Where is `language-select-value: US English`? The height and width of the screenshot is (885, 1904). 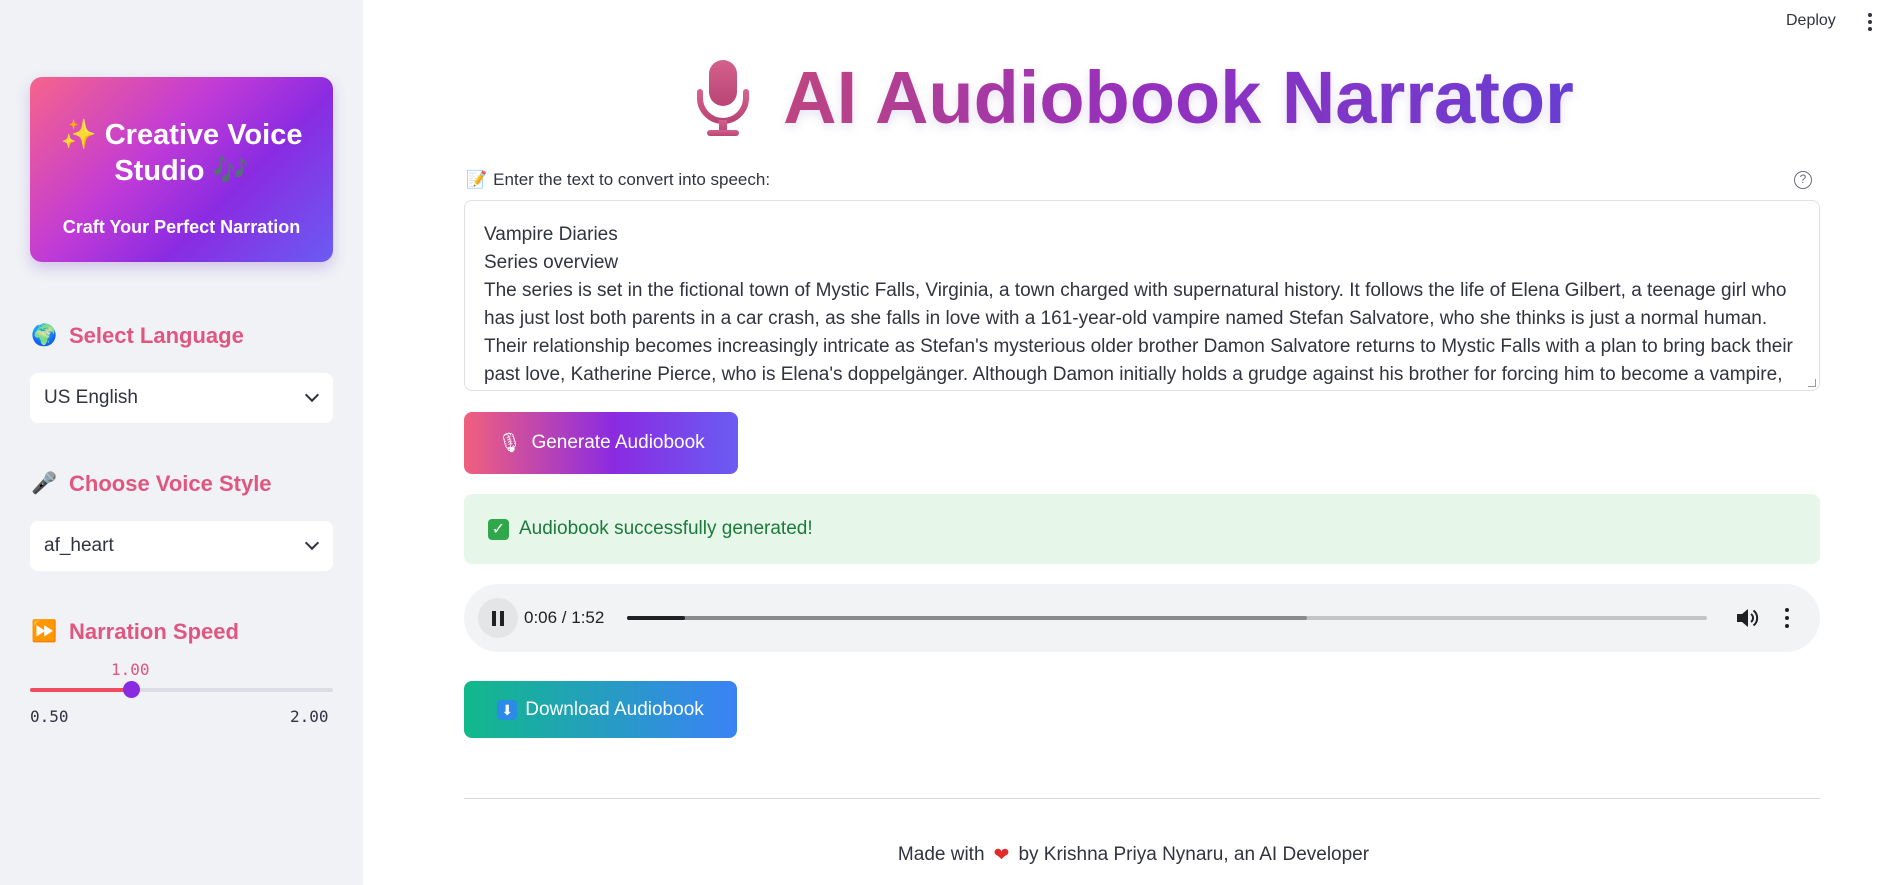 language-select-value: US English is located at coordinates (91, 397).